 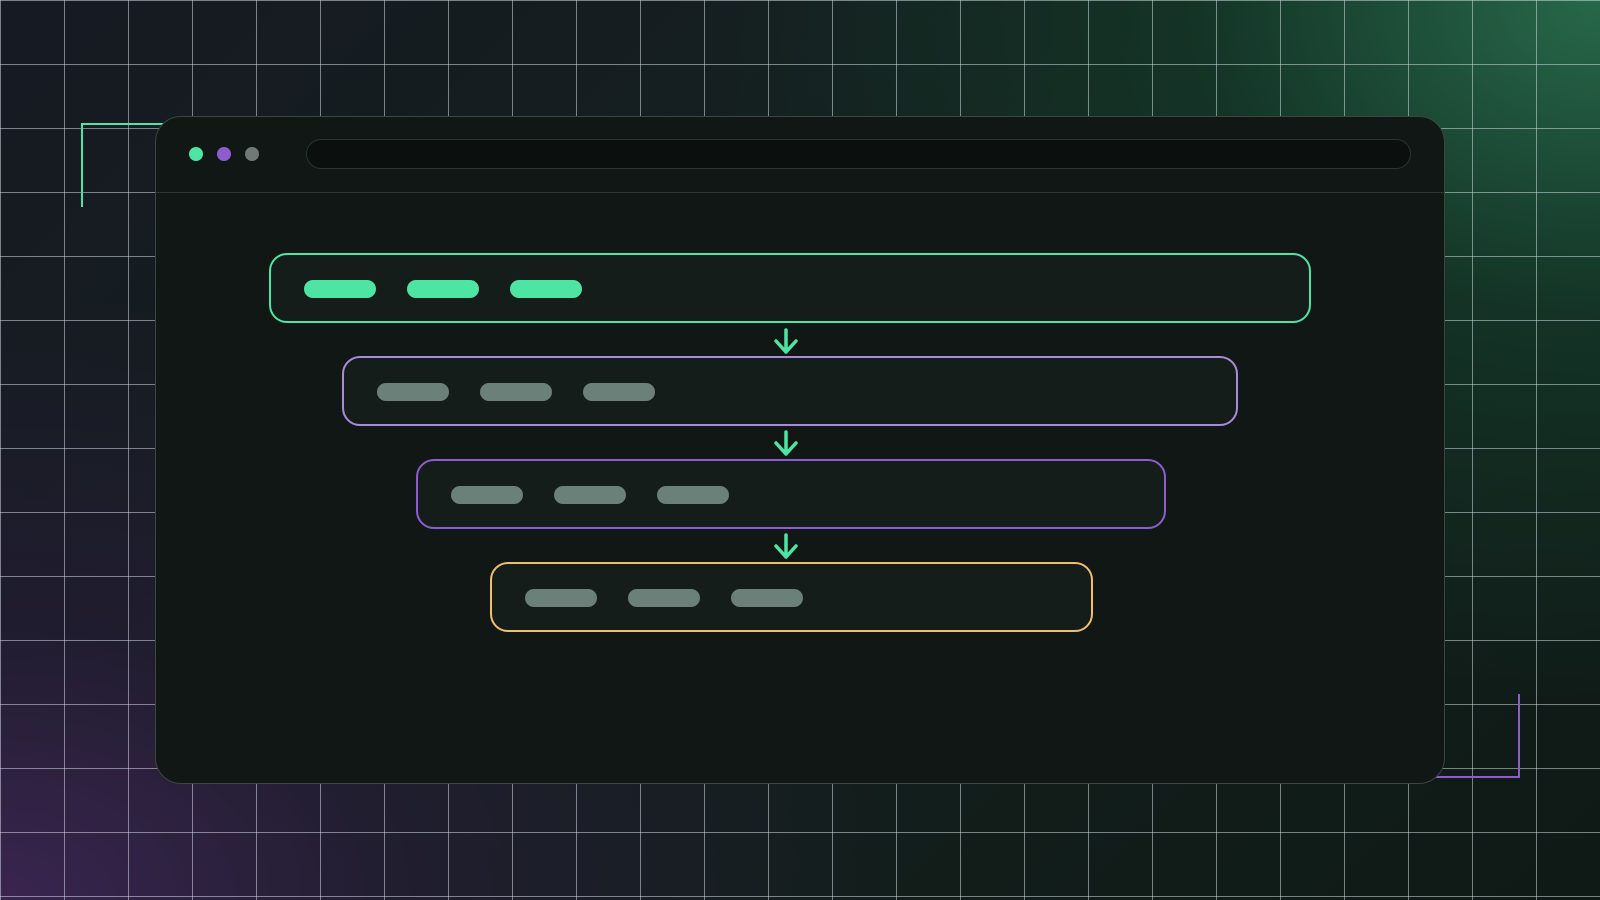 I want to click on purple-dot-icon, so click(x=224, y=154).